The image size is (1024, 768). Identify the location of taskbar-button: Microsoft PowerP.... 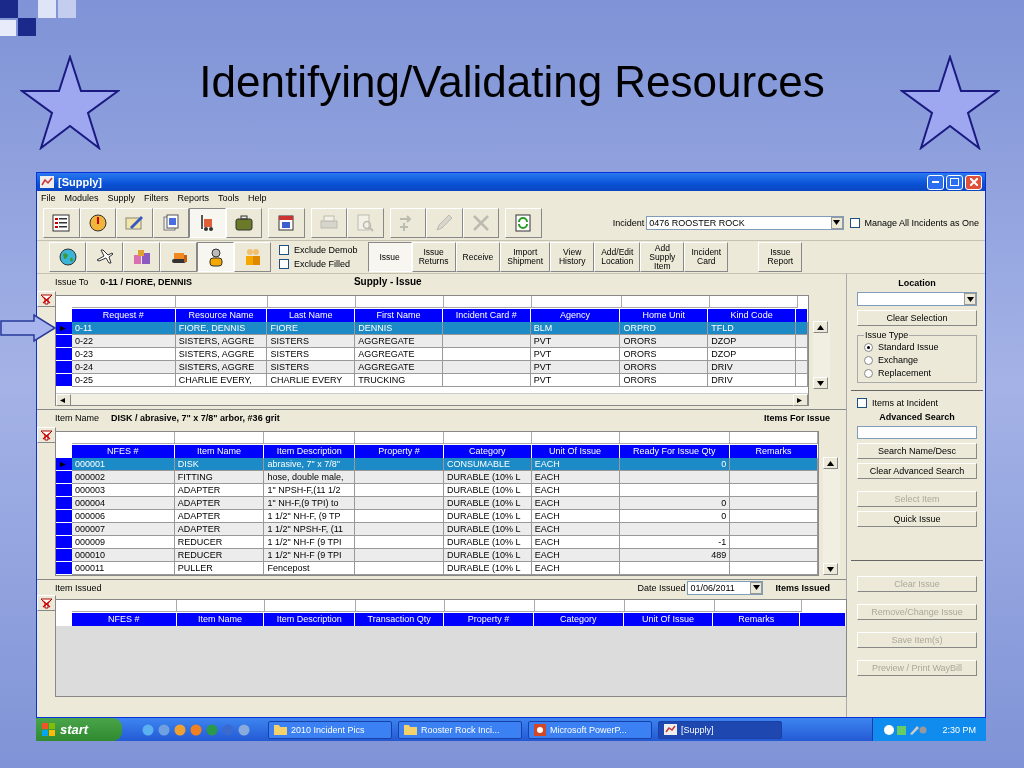
(590, 729).